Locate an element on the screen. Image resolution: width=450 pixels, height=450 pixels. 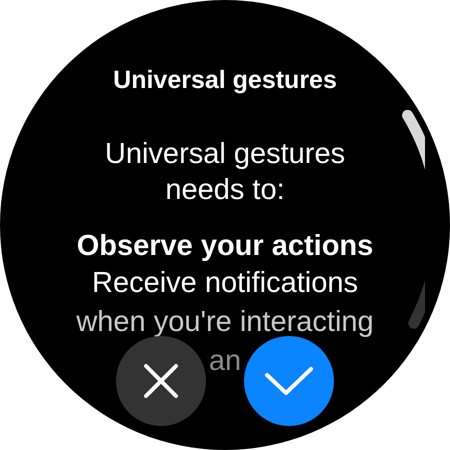
permission-description: Receive notifications is located at coordinates (225, 283).